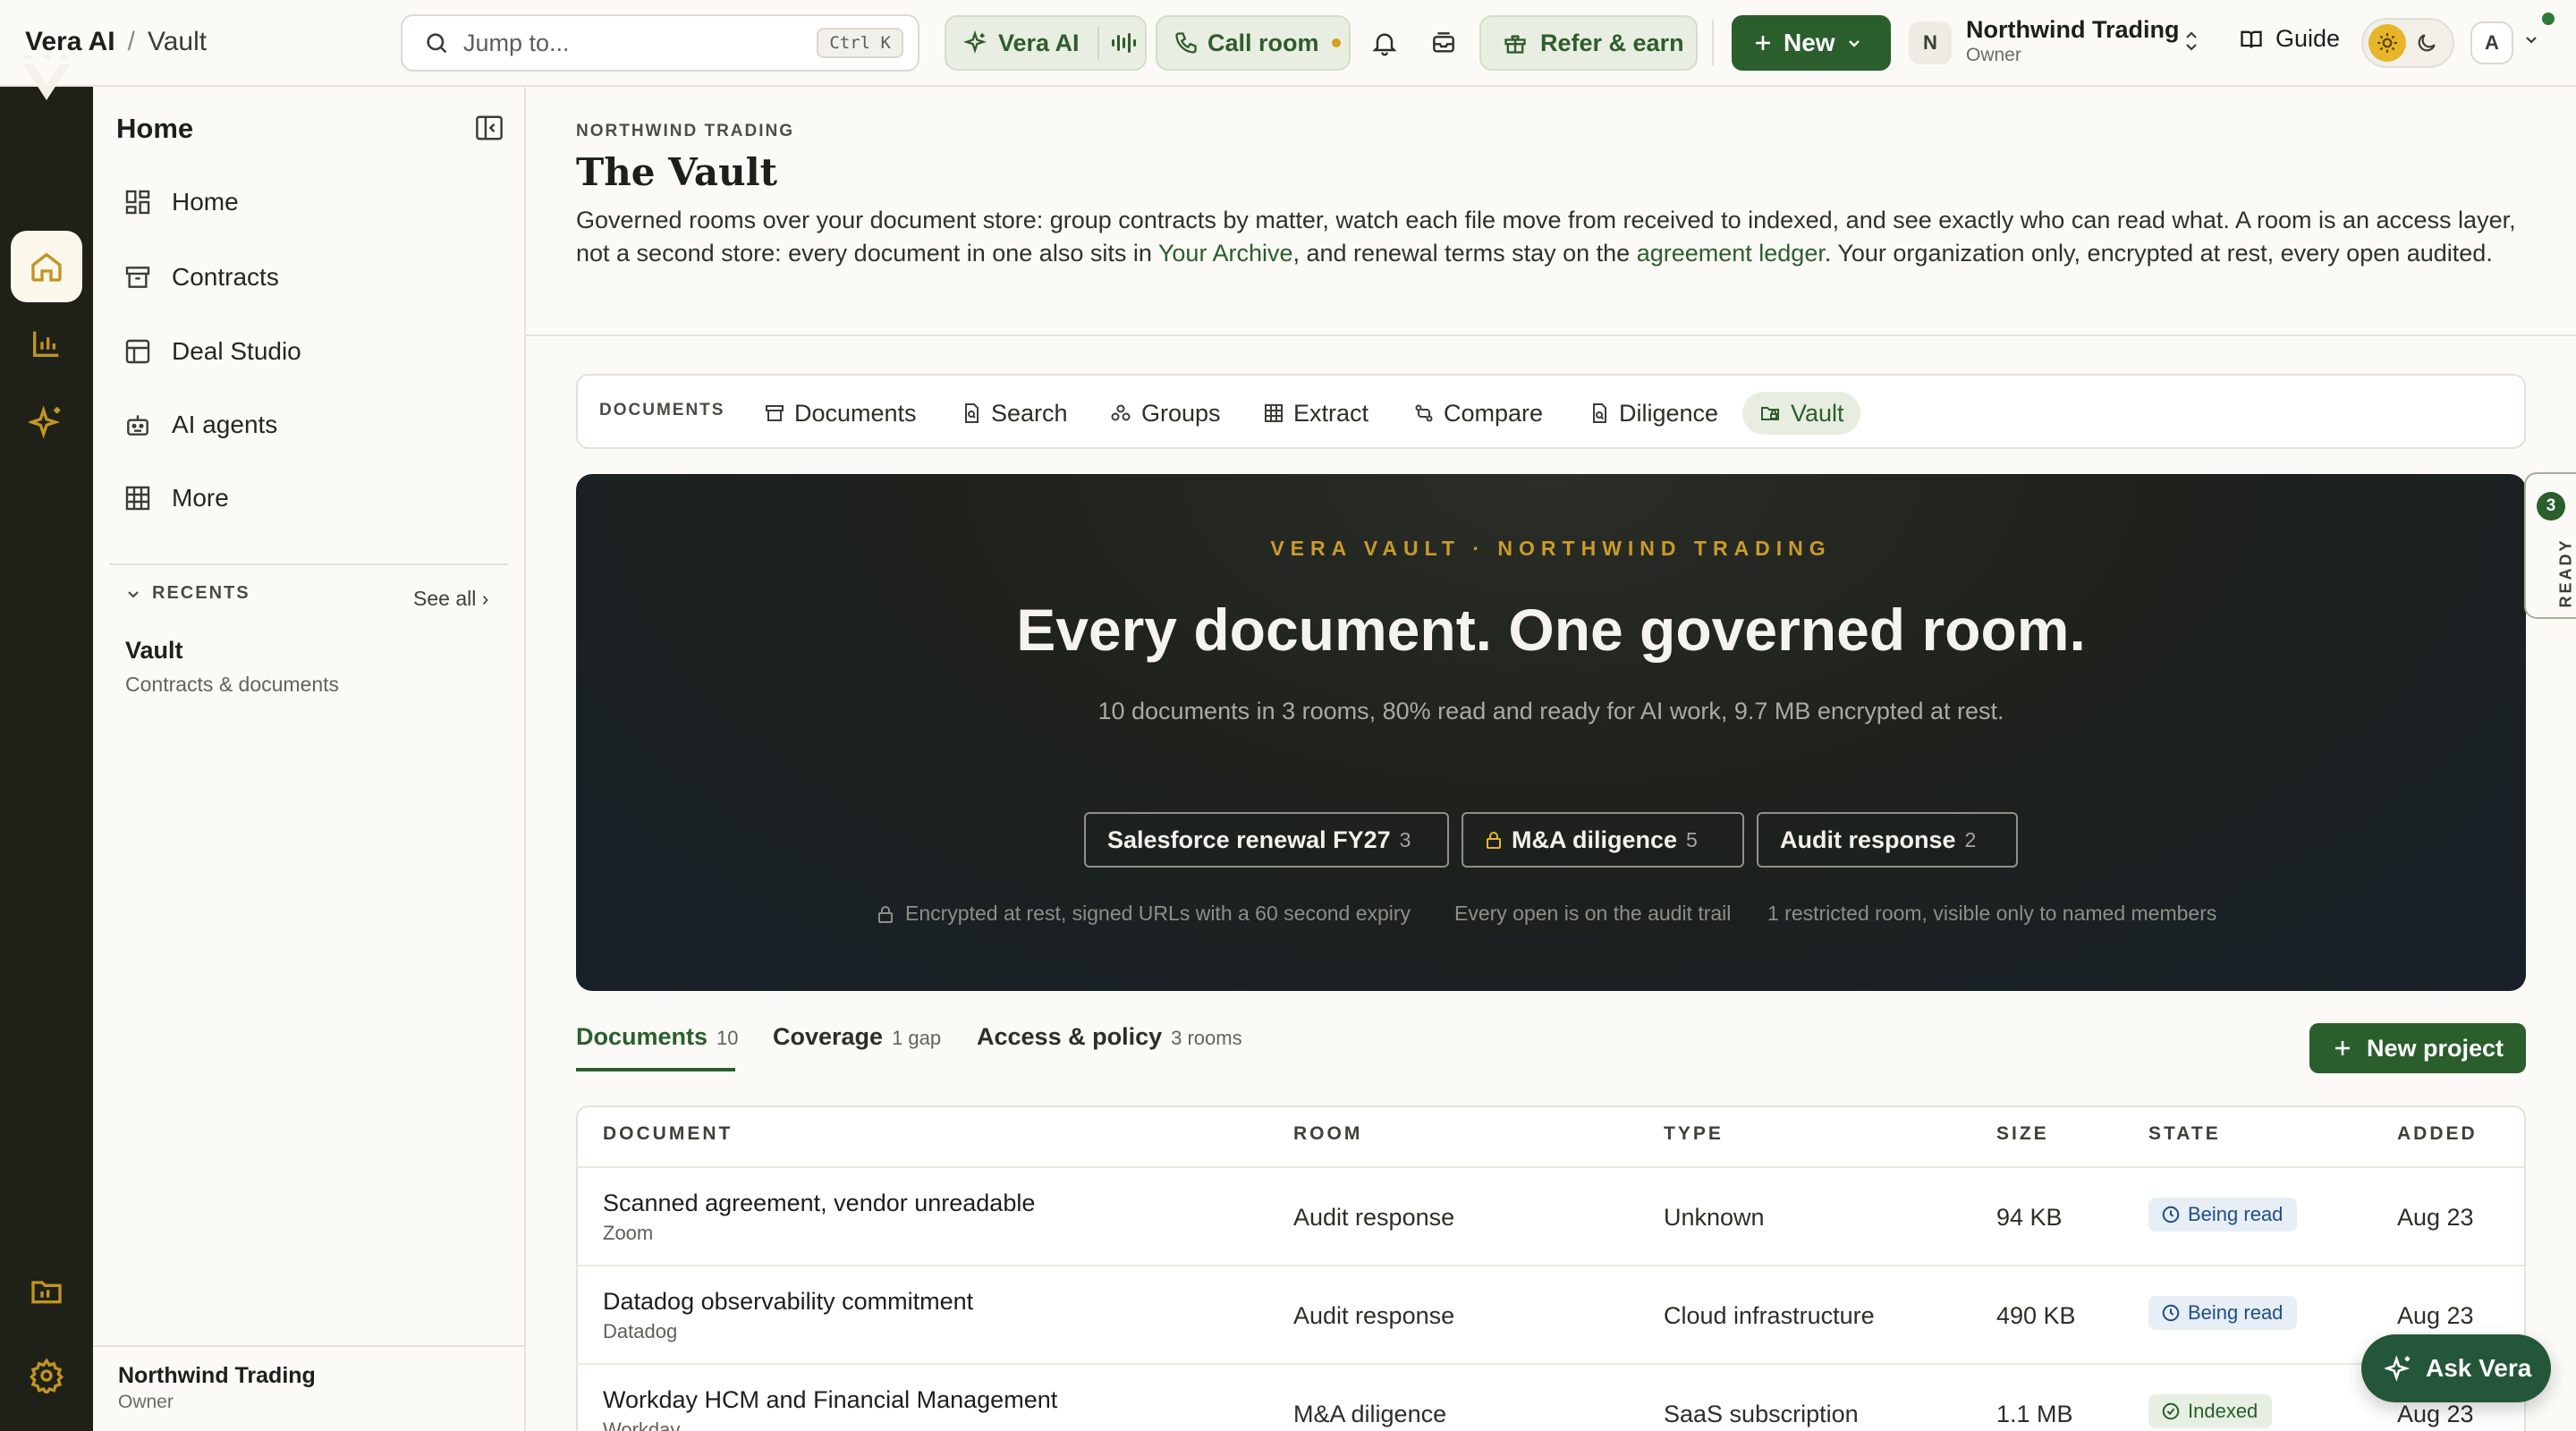 This screenshot has height=1431, width=2576. Describe the element at coordinates (1769, 1315) in the screenshot. I see `row-2-type: Cloud infrastructure` at that location.